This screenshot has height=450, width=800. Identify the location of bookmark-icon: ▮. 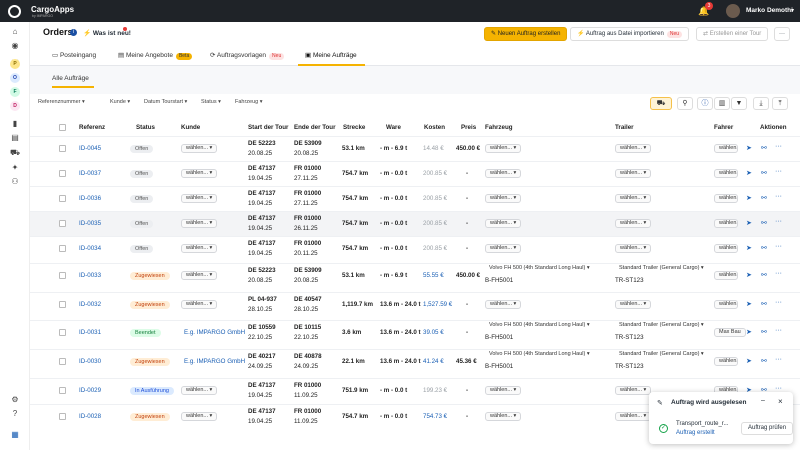
(15, 124).